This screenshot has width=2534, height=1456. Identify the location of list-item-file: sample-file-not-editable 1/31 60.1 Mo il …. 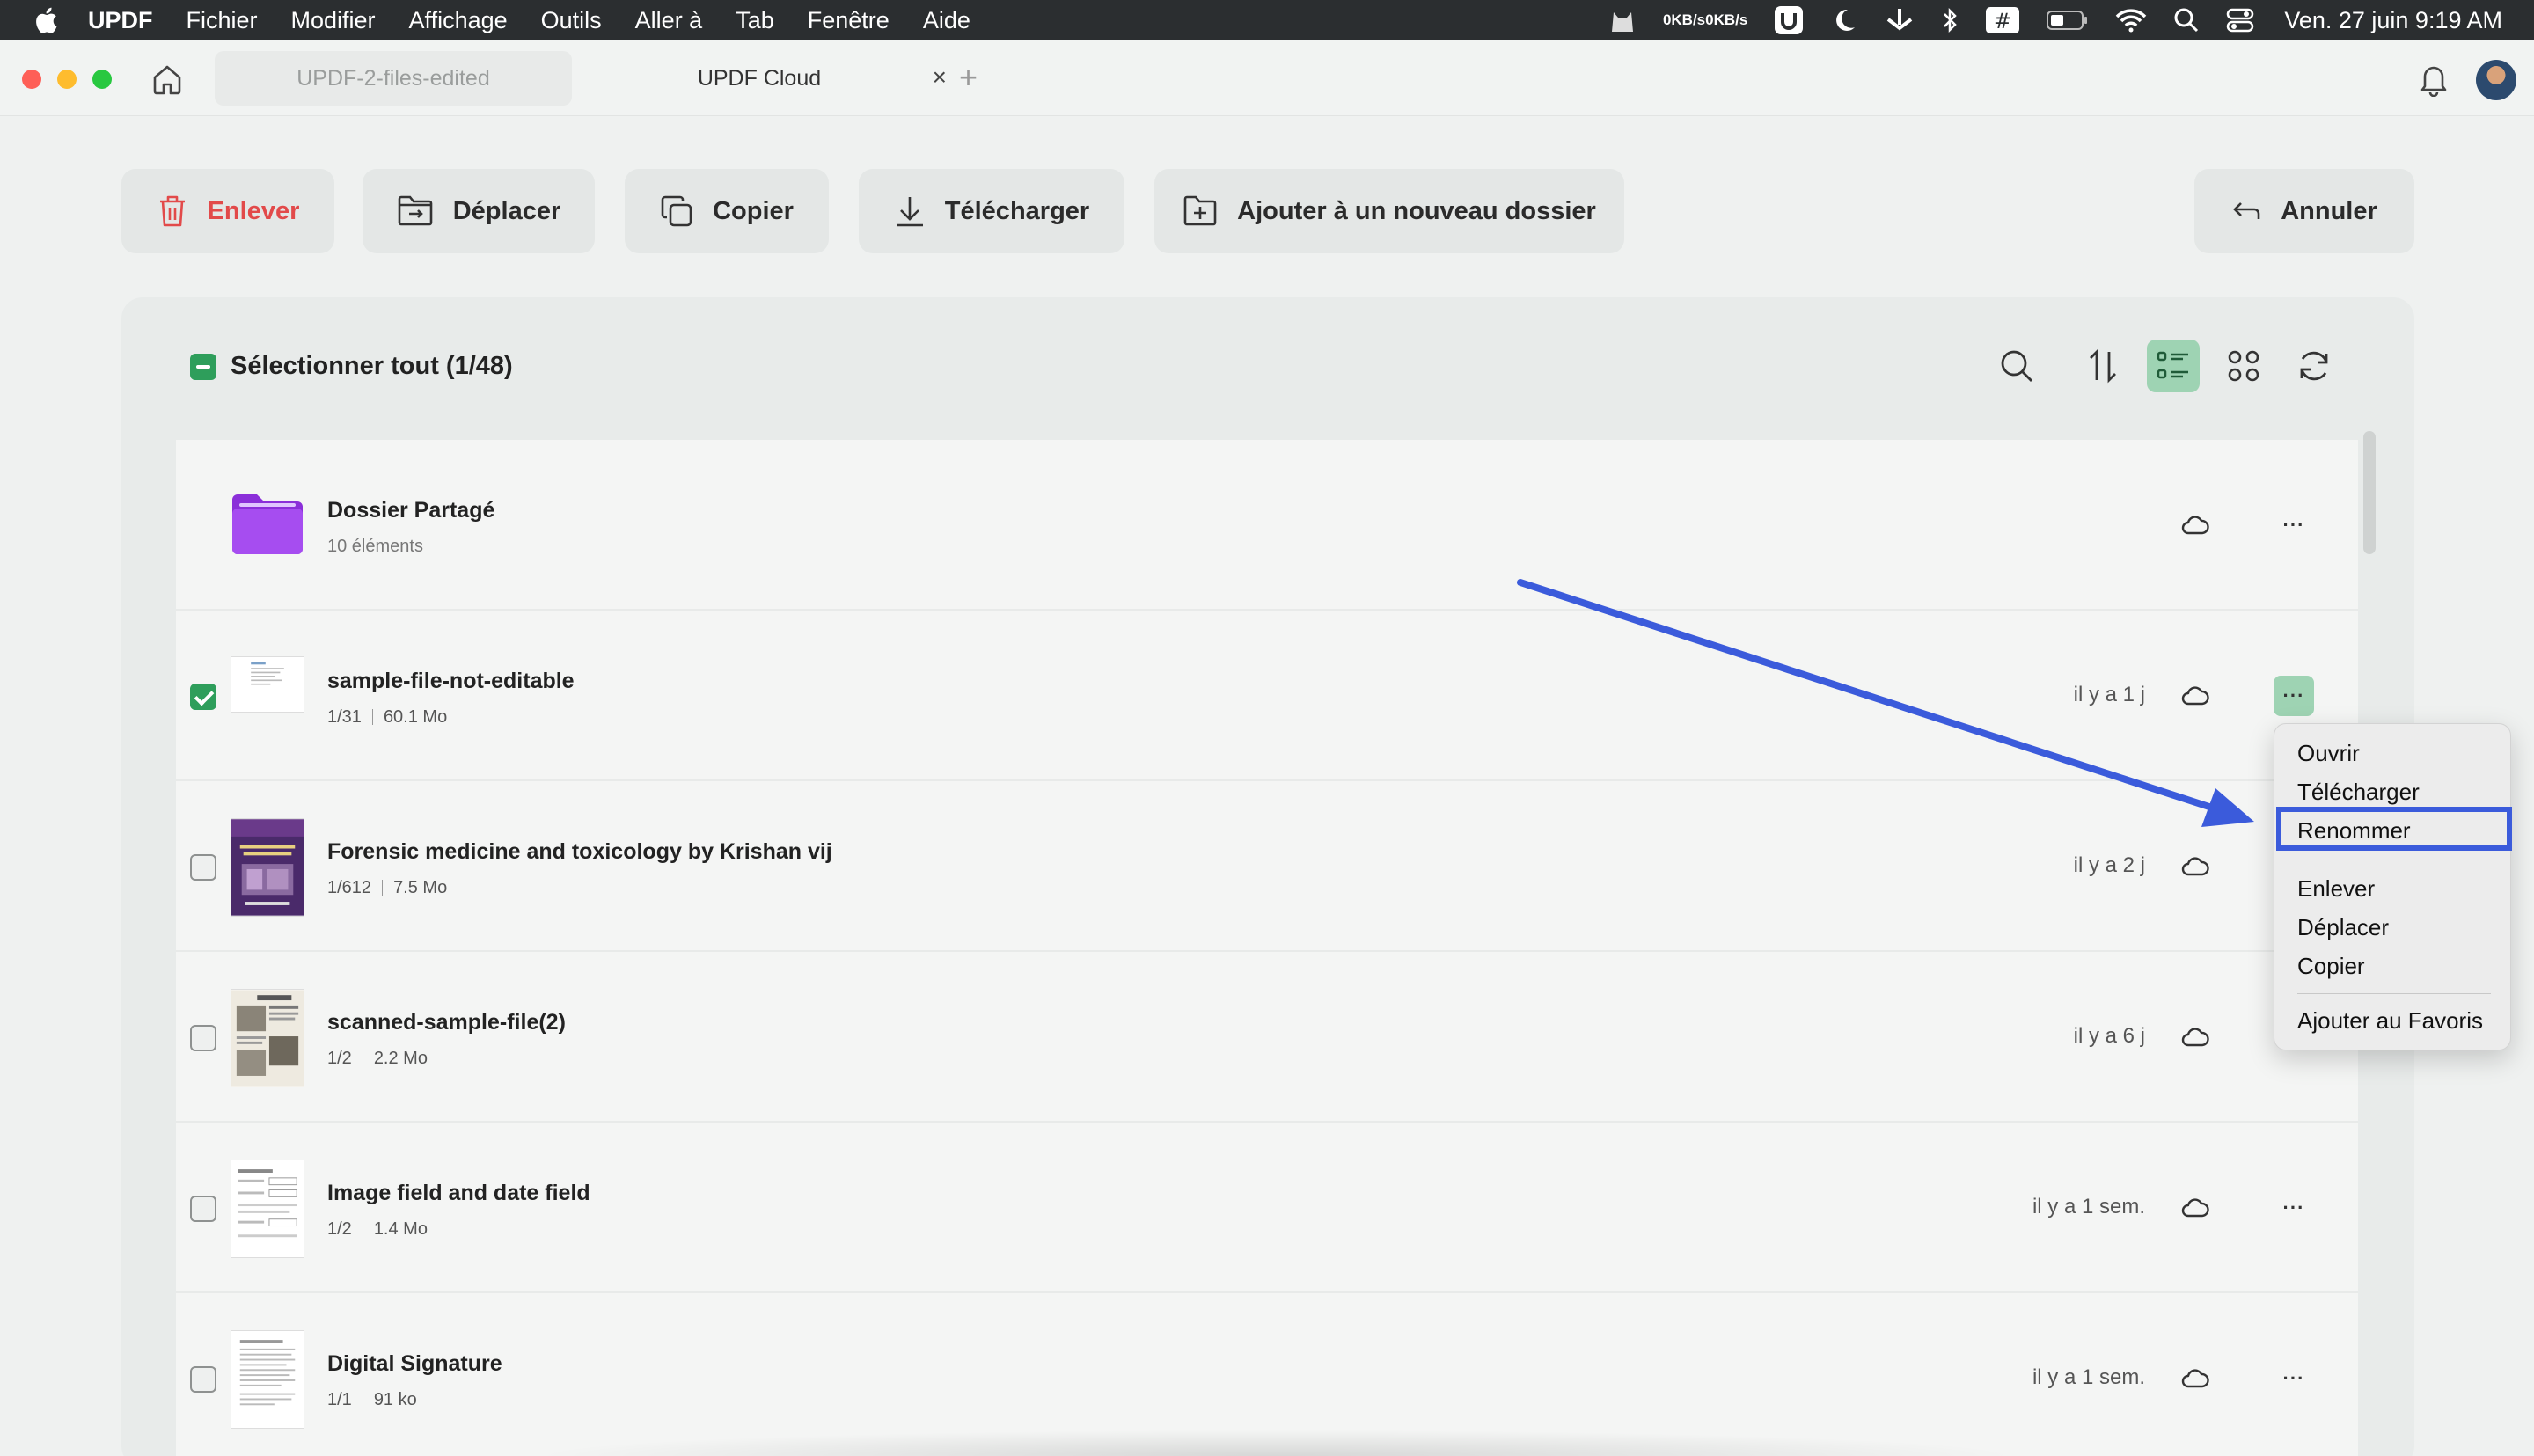
(1267, 696).